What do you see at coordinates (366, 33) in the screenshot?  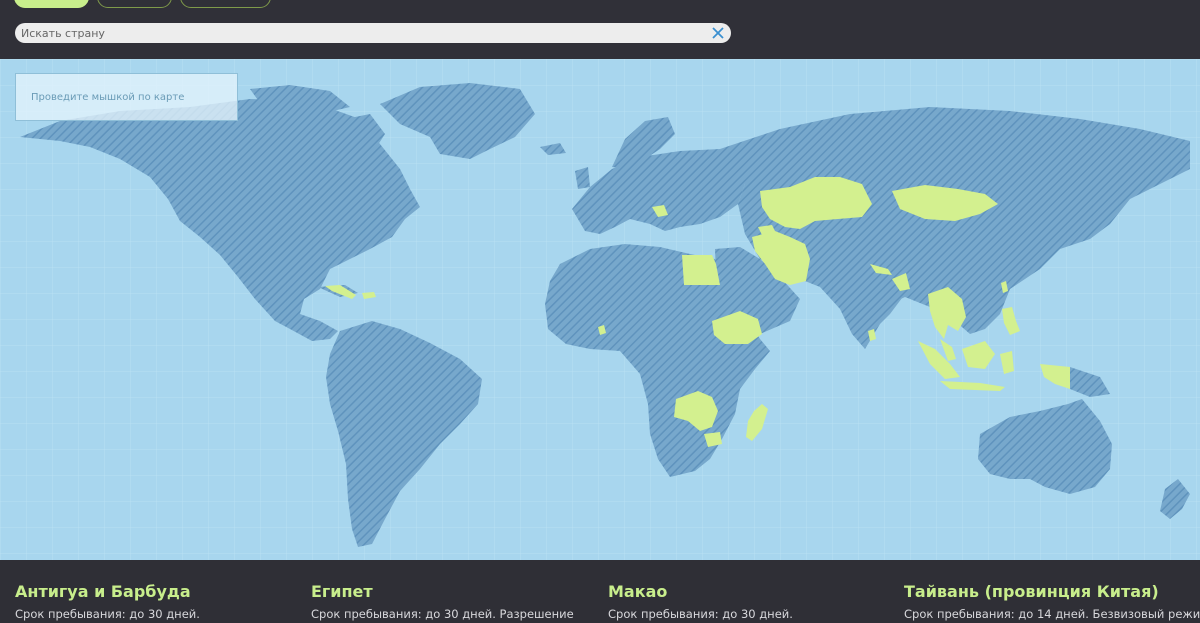 I see `search-input` at bounding box center [366, 33].